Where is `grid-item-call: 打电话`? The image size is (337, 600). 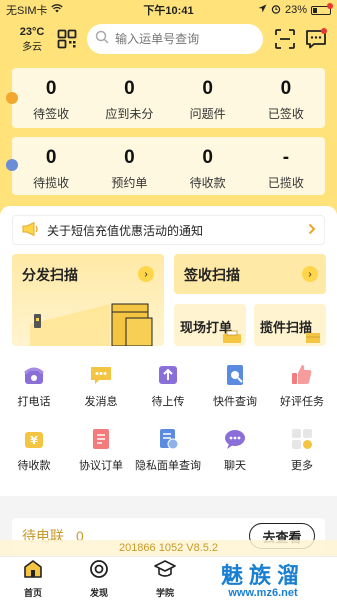 grid-item-call: 打电话 is located at coordinates (34, 386).